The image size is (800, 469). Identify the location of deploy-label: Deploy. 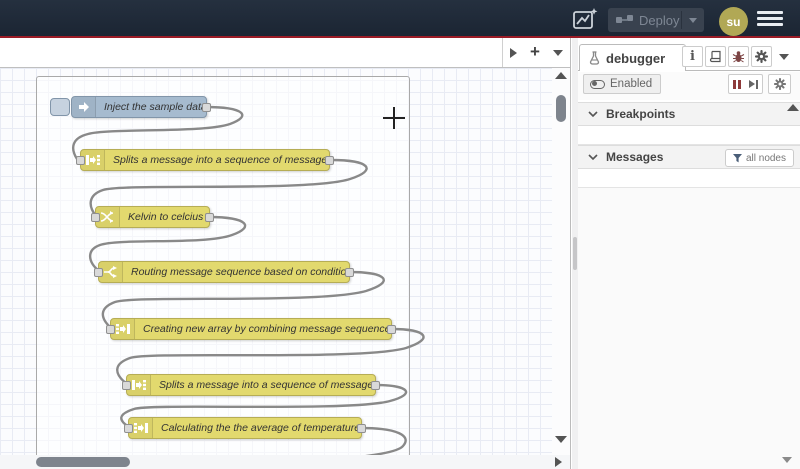
(659, 20).